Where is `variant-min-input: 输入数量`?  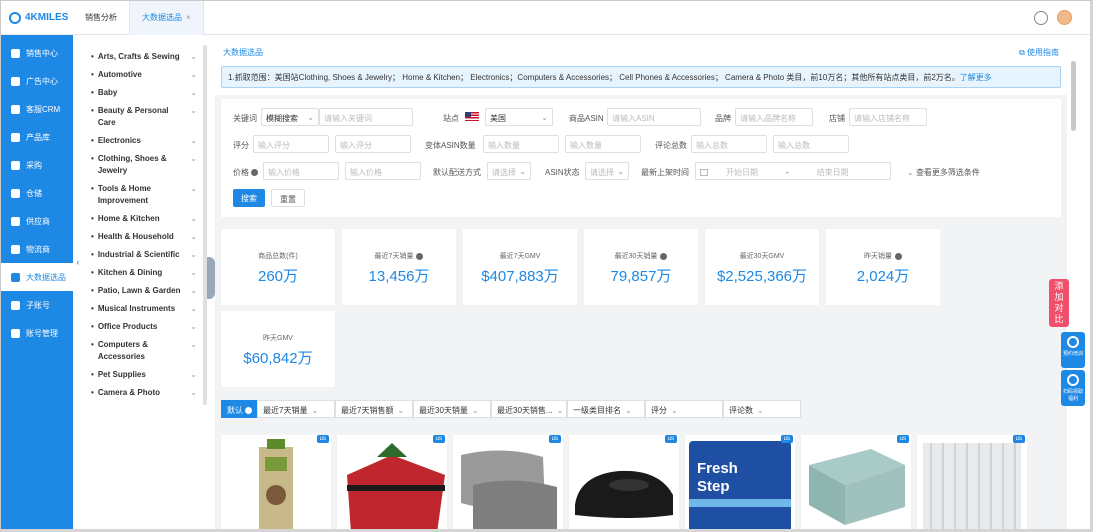
variant-min-input: 输入数量 is located at coordinates (521, 144).